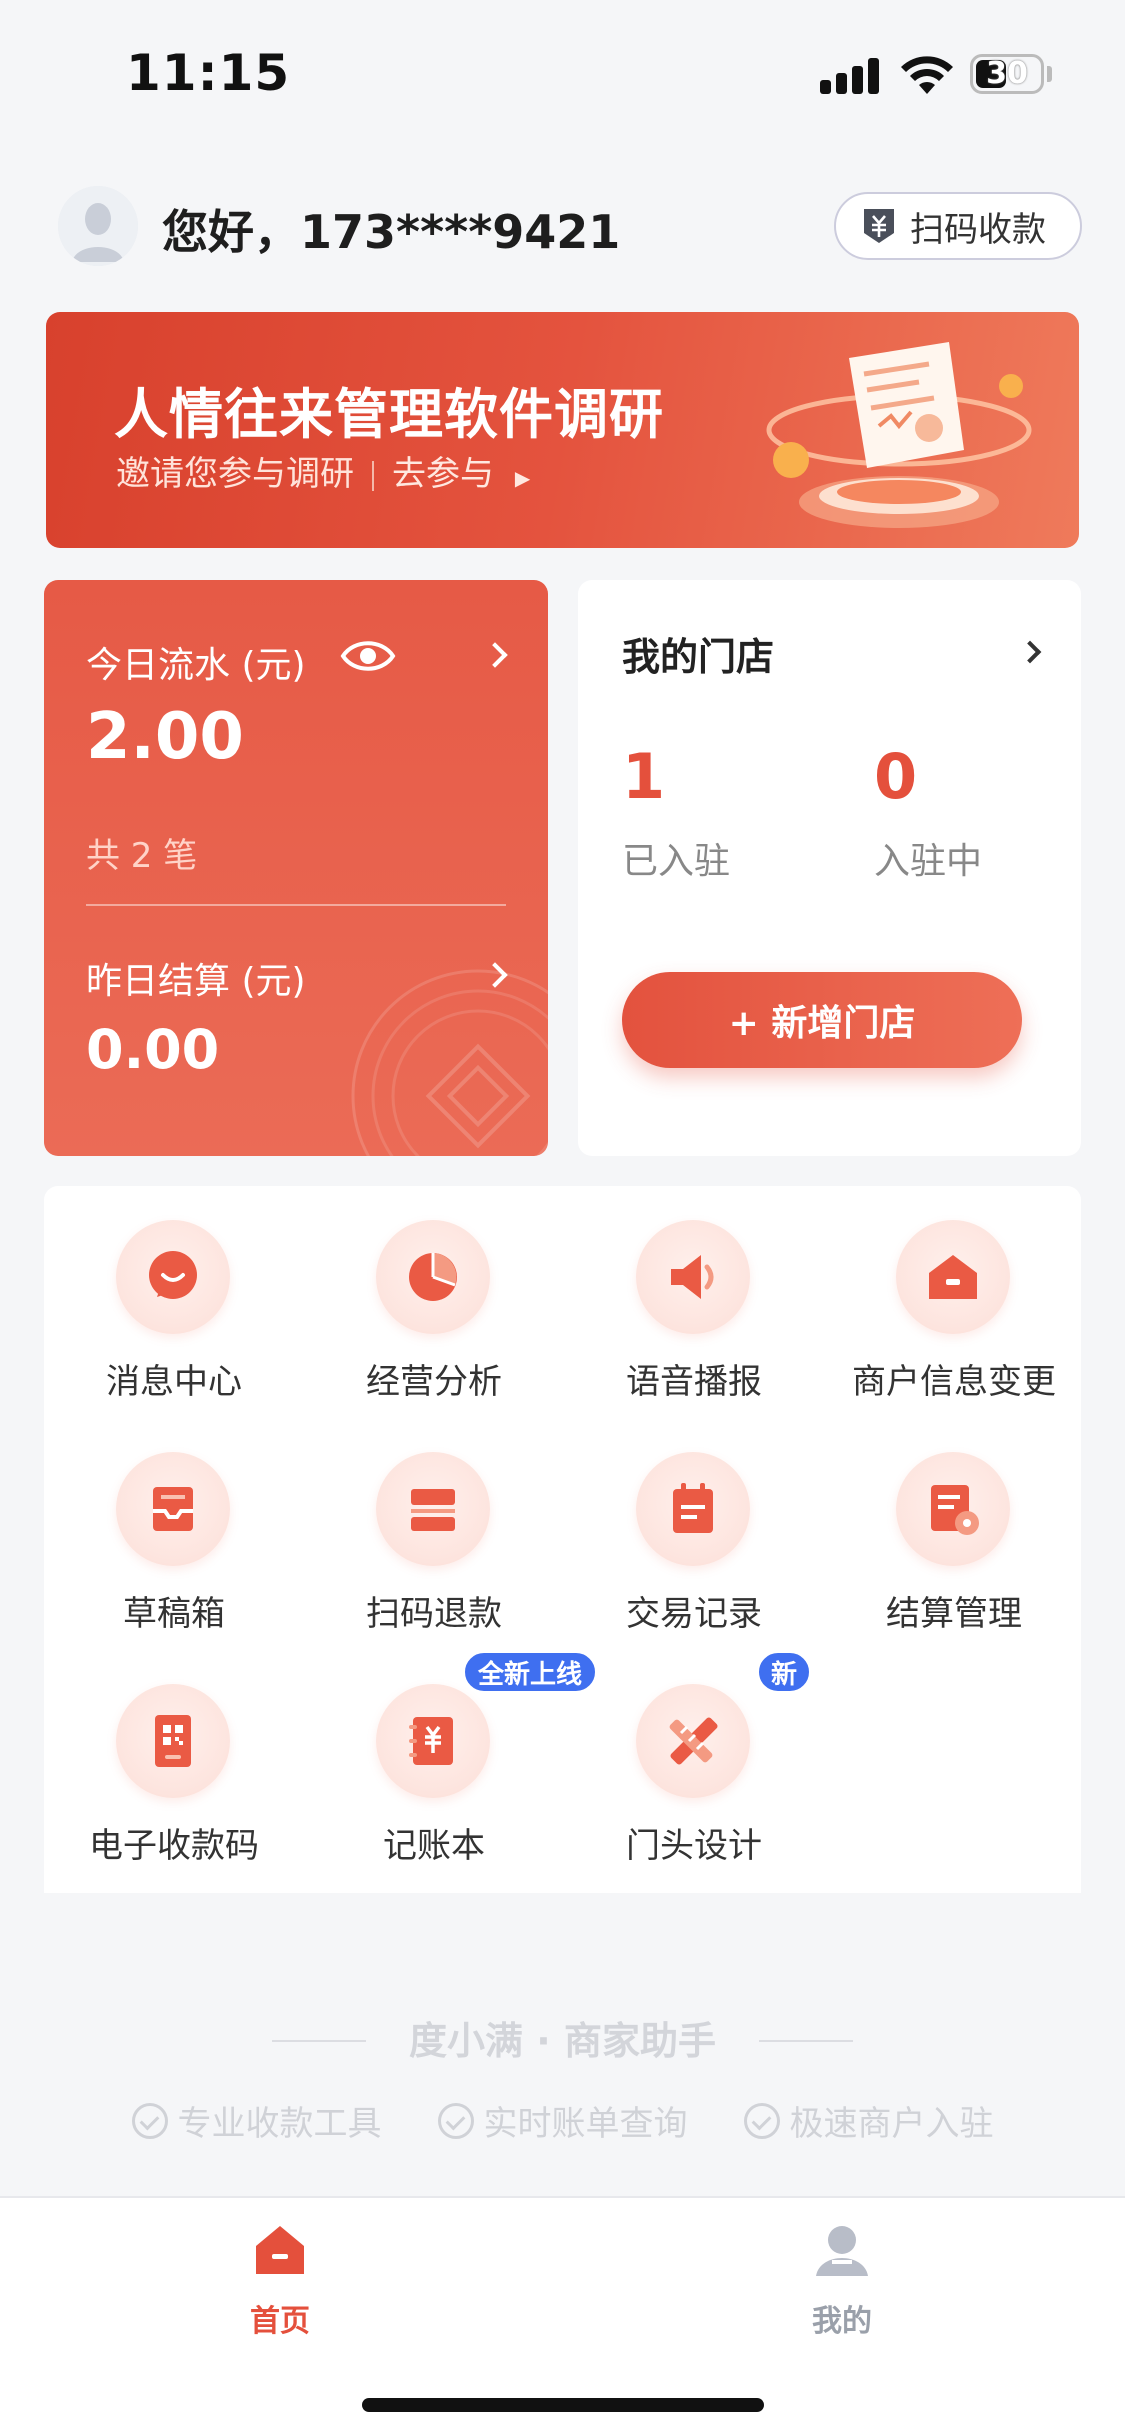  I want to click on grid-item-scan-refund: 扫码退款, so click(434, 1526).